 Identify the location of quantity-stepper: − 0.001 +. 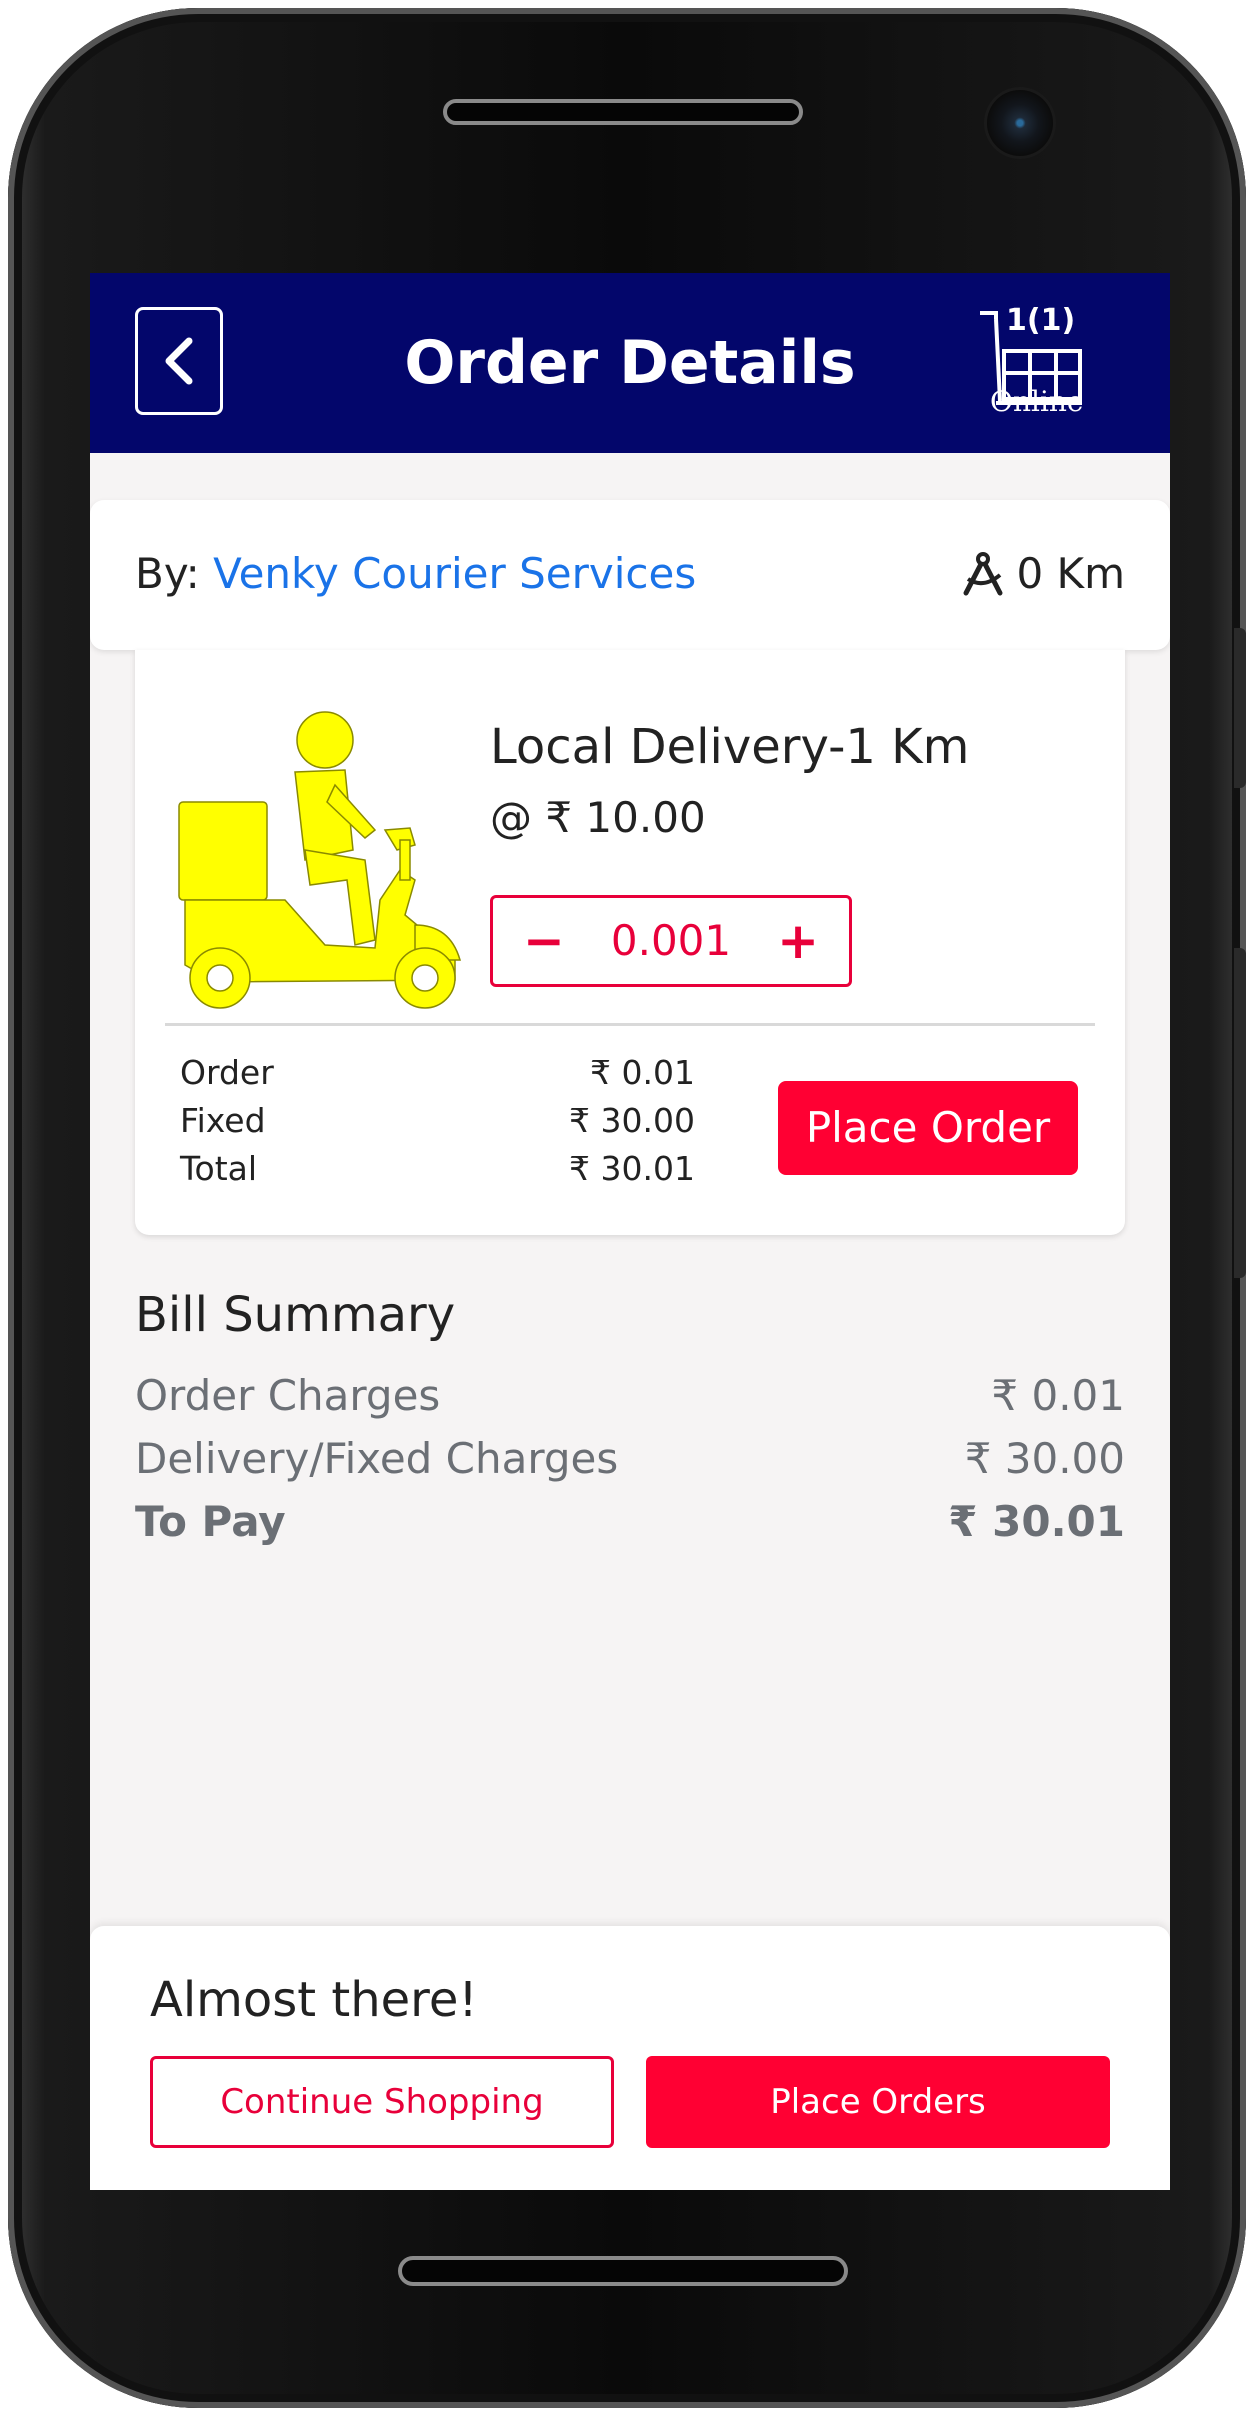
(671, 941).